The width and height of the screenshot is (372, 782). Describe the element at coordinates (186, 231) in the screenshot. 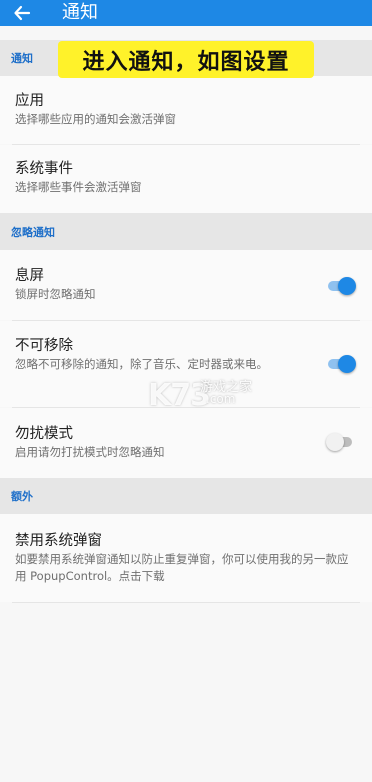

I see `section-header-ignore: 忽略通知` at that location.